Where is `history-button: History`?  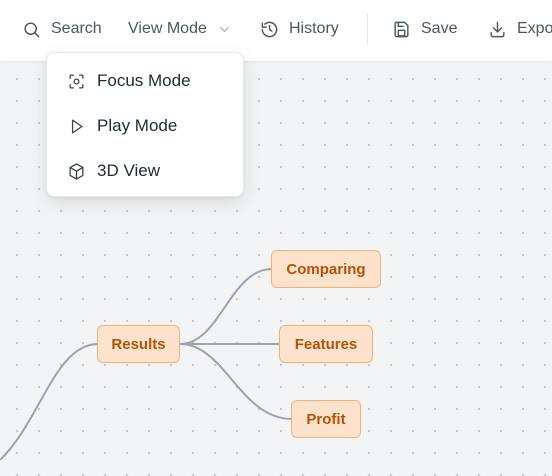
history-button: History is located at coordinates (299, 29).